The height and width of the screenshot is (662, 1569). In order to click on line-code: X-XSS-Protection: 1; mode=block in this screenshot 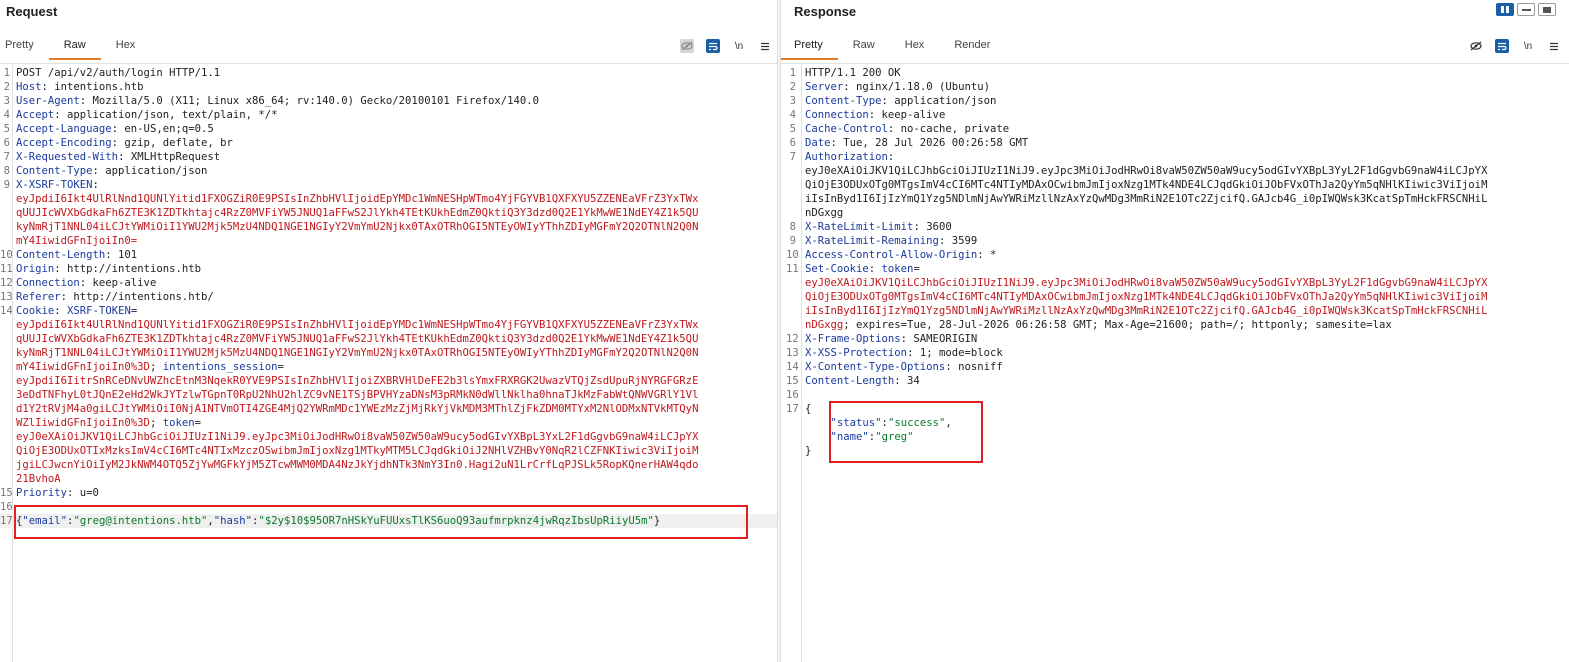, I will do `click(904, 353)`.